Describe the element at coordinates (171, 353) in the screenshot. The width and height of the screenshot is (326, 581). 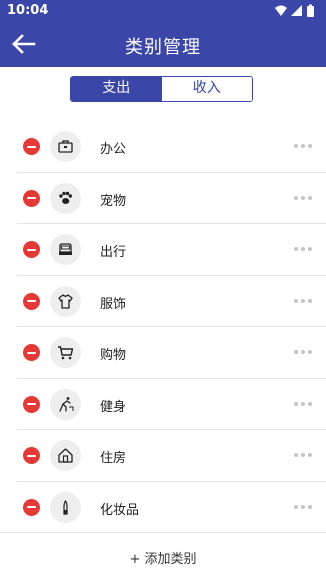
I see `category-row: 购物` at that location.